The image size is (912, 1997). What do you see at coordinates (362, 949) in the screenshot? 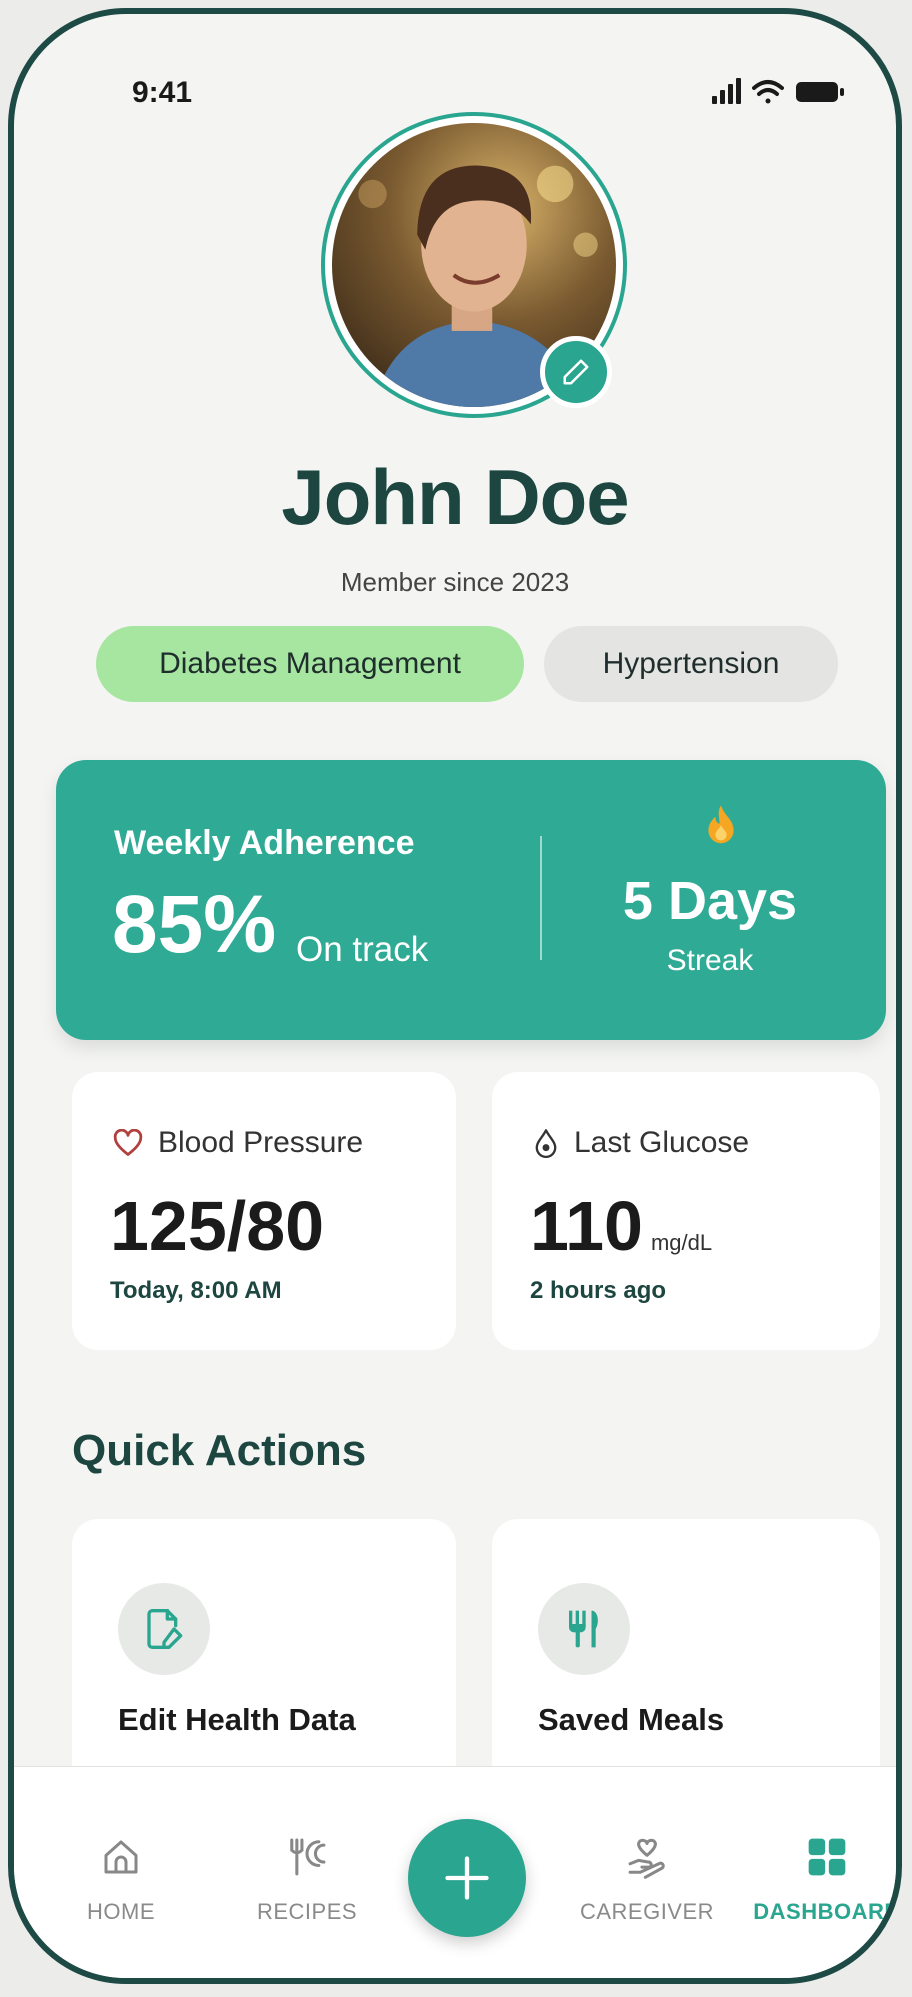
I see `adherence-status: On track` at bounding box center [362, 949].